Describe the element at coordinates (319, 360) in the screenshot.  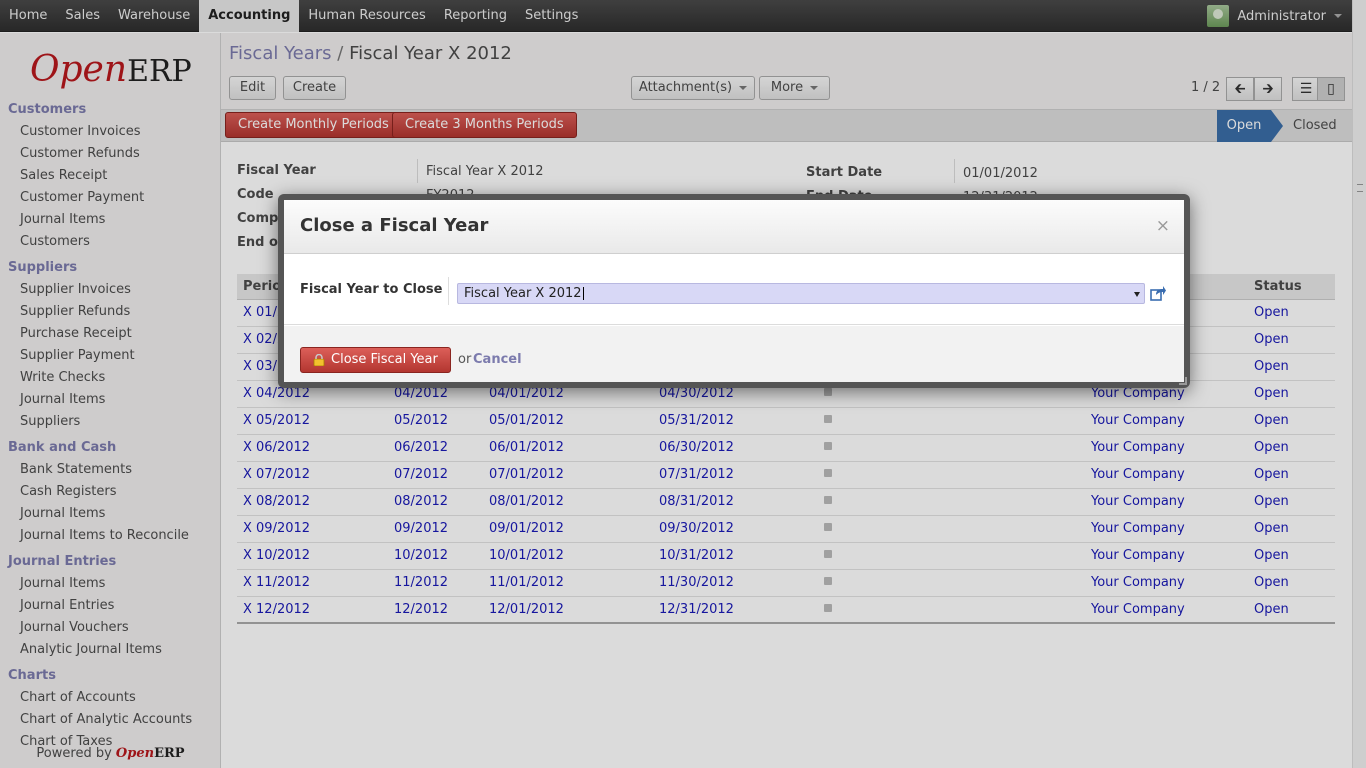
I see `lock-icon` at that location.